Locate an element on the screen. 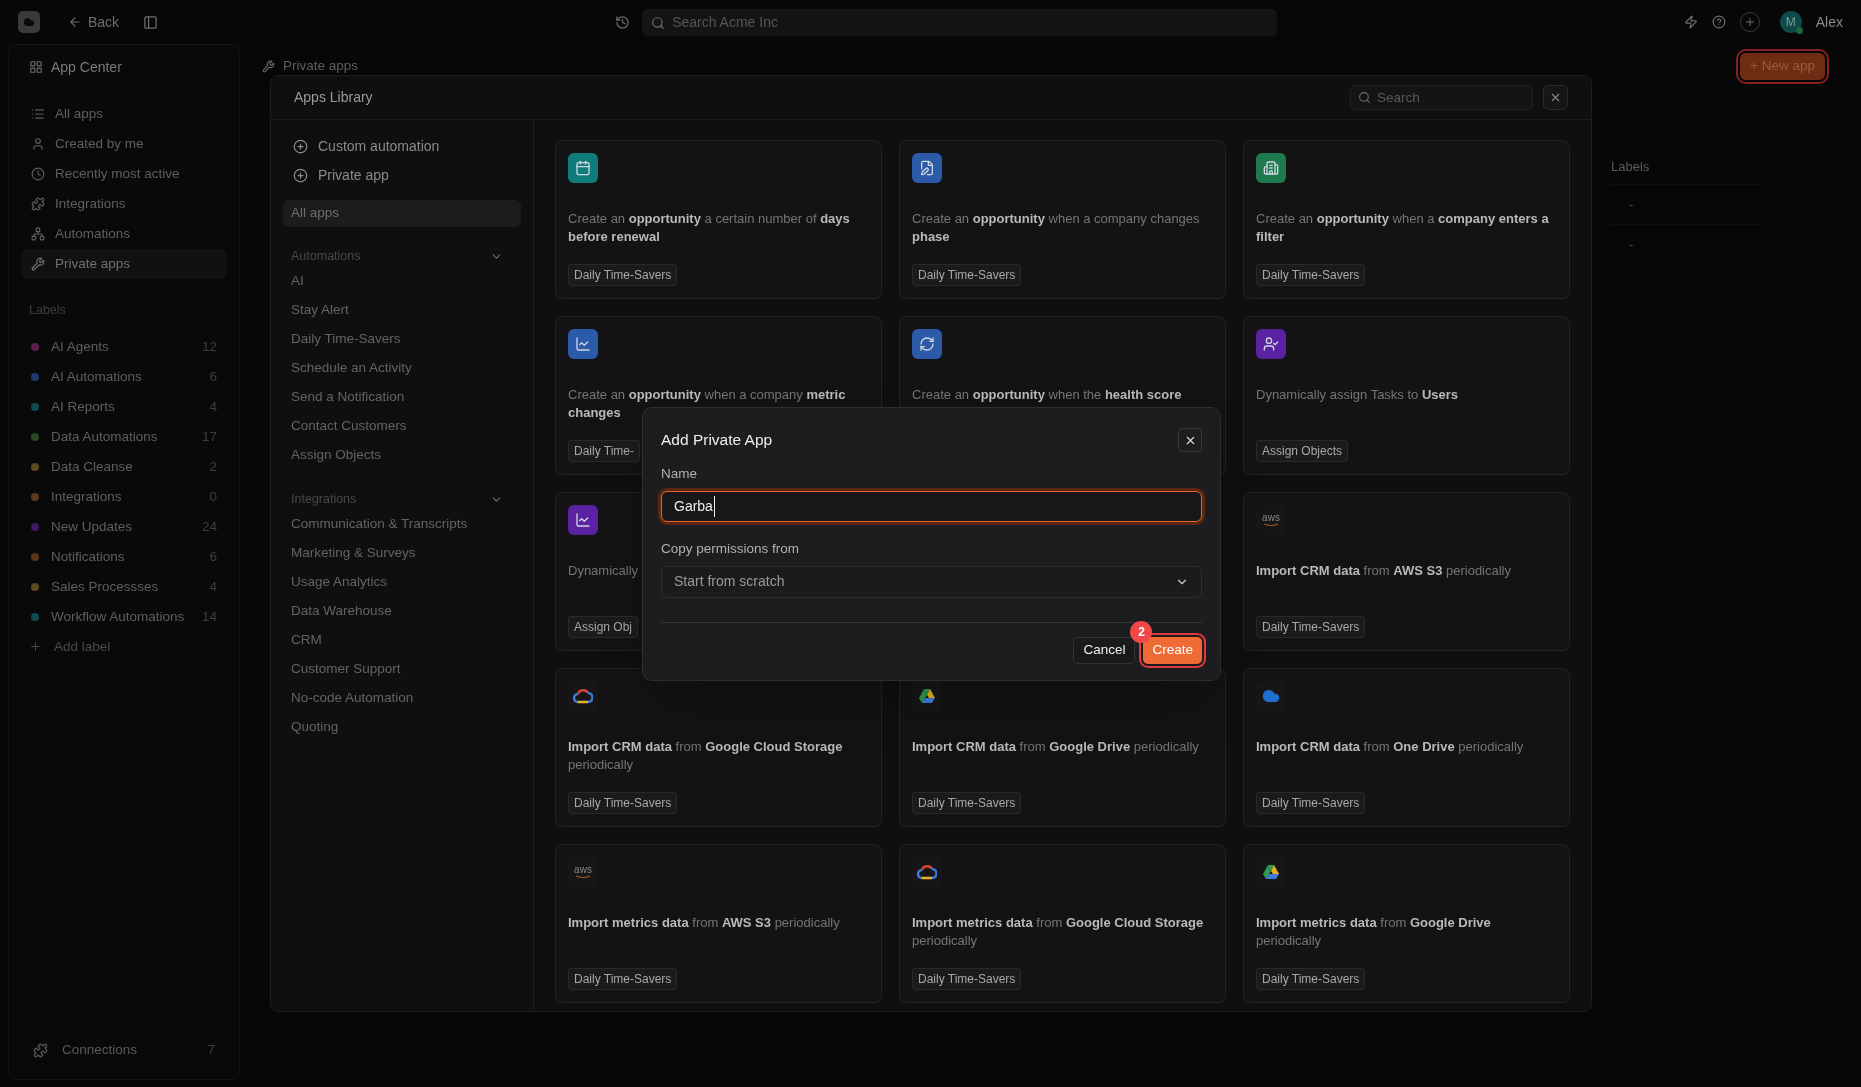  app-card: aws Import CRM data from AWS S3 periodically Daily Time-Savers is located at coordinates (1406, 571).